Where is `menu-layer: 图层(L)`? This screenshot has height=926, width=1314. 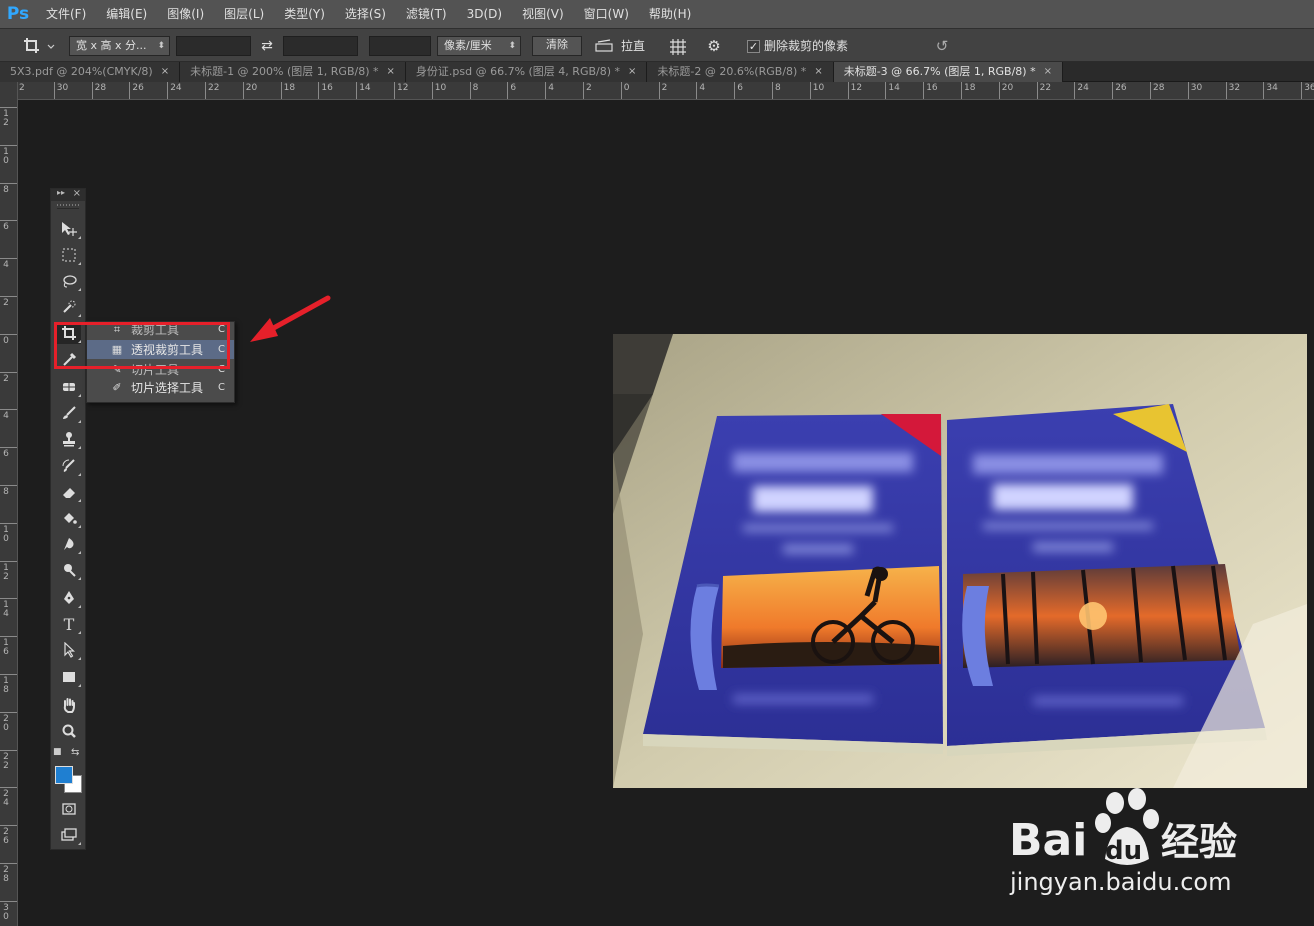 menu-layer: 图层(L) is located at coordinates (244, 14).